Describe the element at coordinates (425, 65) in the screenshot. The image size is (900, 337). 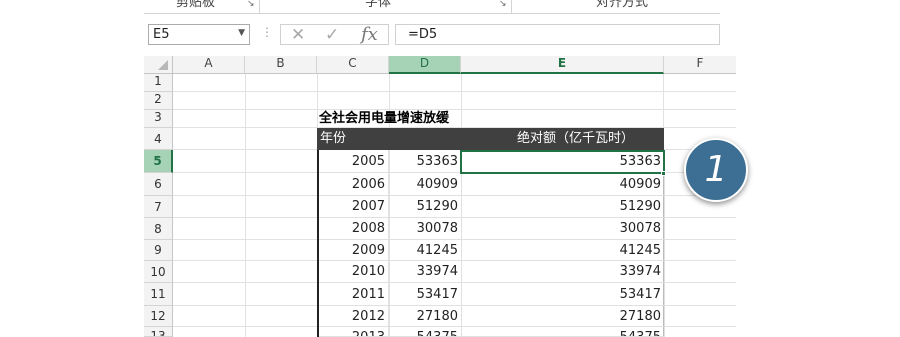
I see `column-header-d: D` at that location.